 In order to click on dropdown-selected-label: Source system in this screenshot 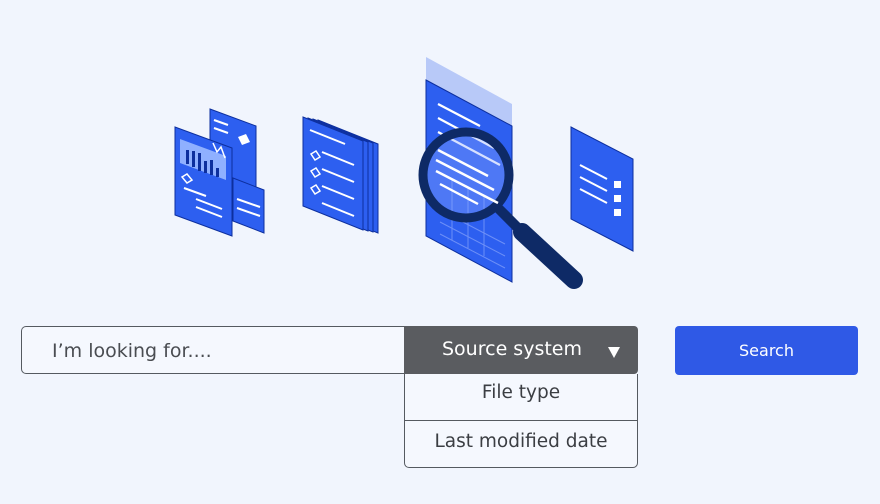, I will do `click(512, 349)`.